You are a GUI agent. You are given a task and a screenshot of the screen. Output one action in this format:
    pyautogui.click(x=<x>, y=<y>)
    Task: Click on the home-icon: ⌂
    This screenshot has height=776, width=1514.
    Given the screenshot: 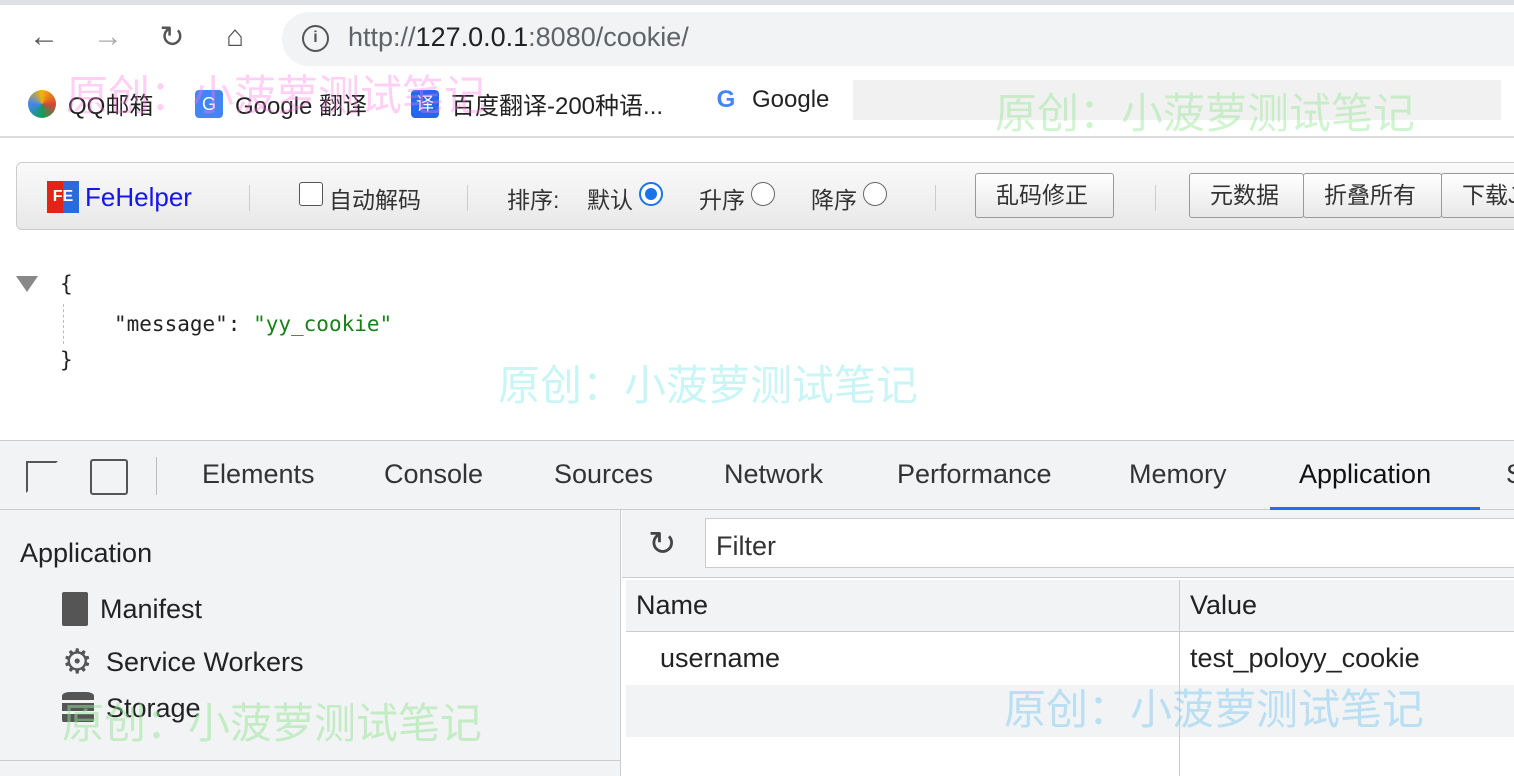 What is the action you would take?
    pyautogui.click(x=235, y=37)
    